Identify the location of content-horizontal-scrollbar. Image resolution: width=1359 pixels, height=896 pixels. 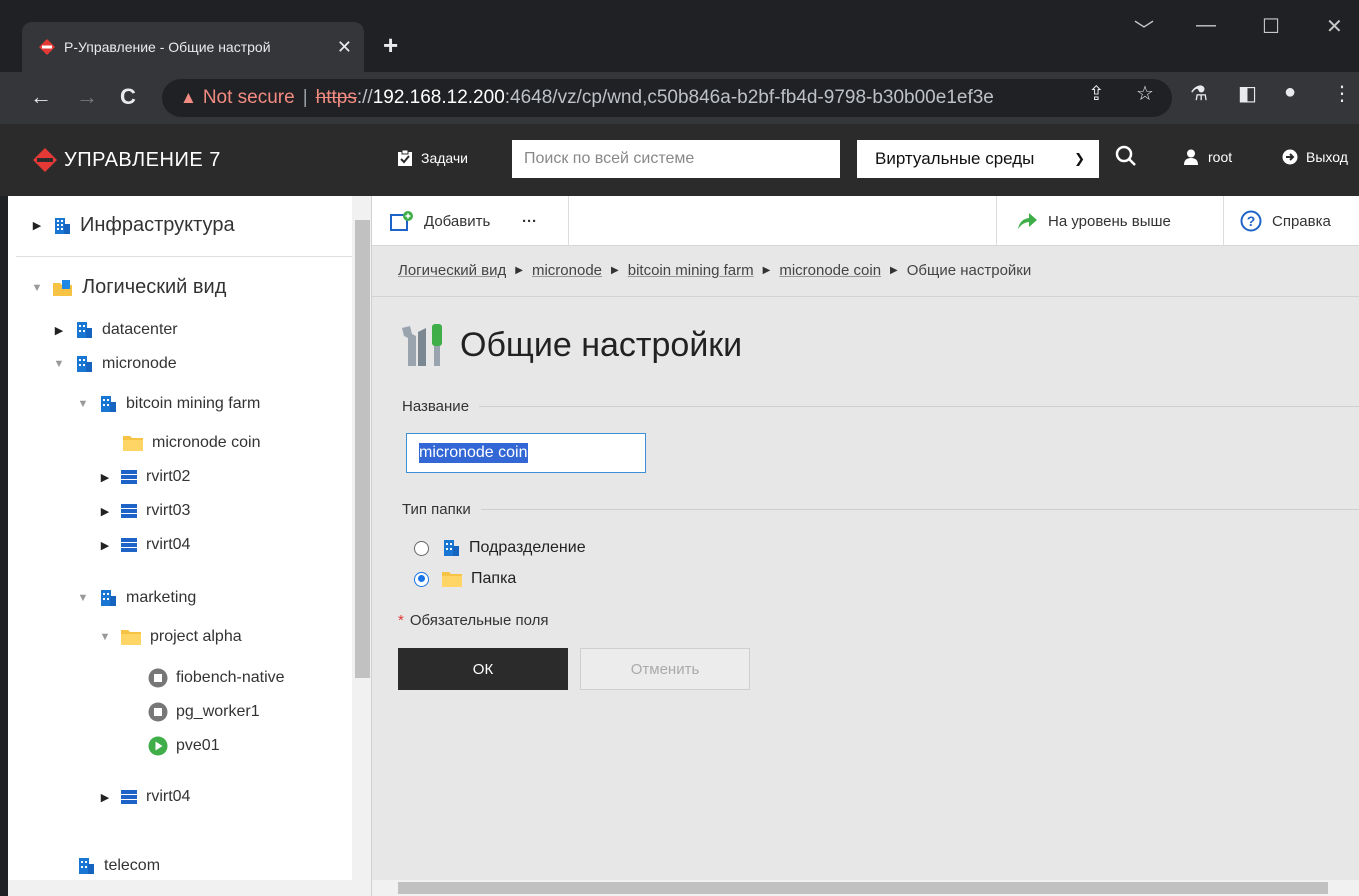
(865, 888).